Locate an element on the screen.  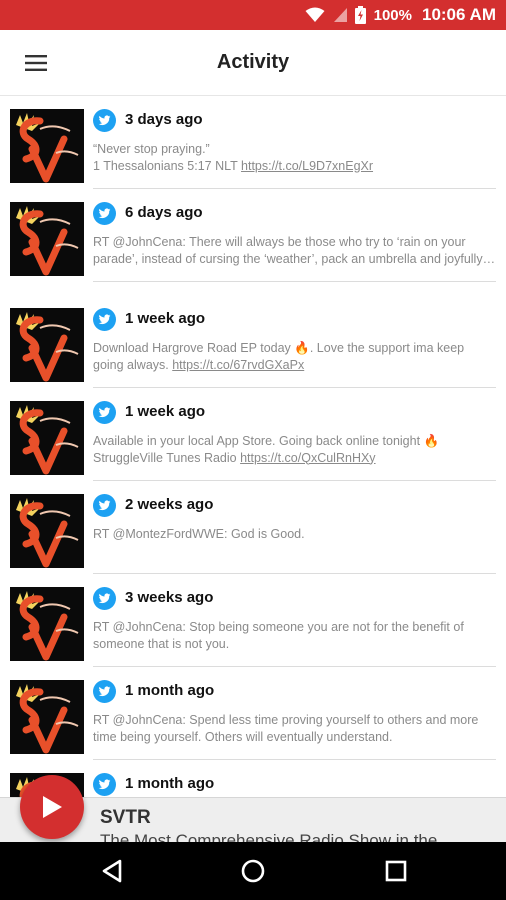
home-icon is located at coordinates (253, 871).